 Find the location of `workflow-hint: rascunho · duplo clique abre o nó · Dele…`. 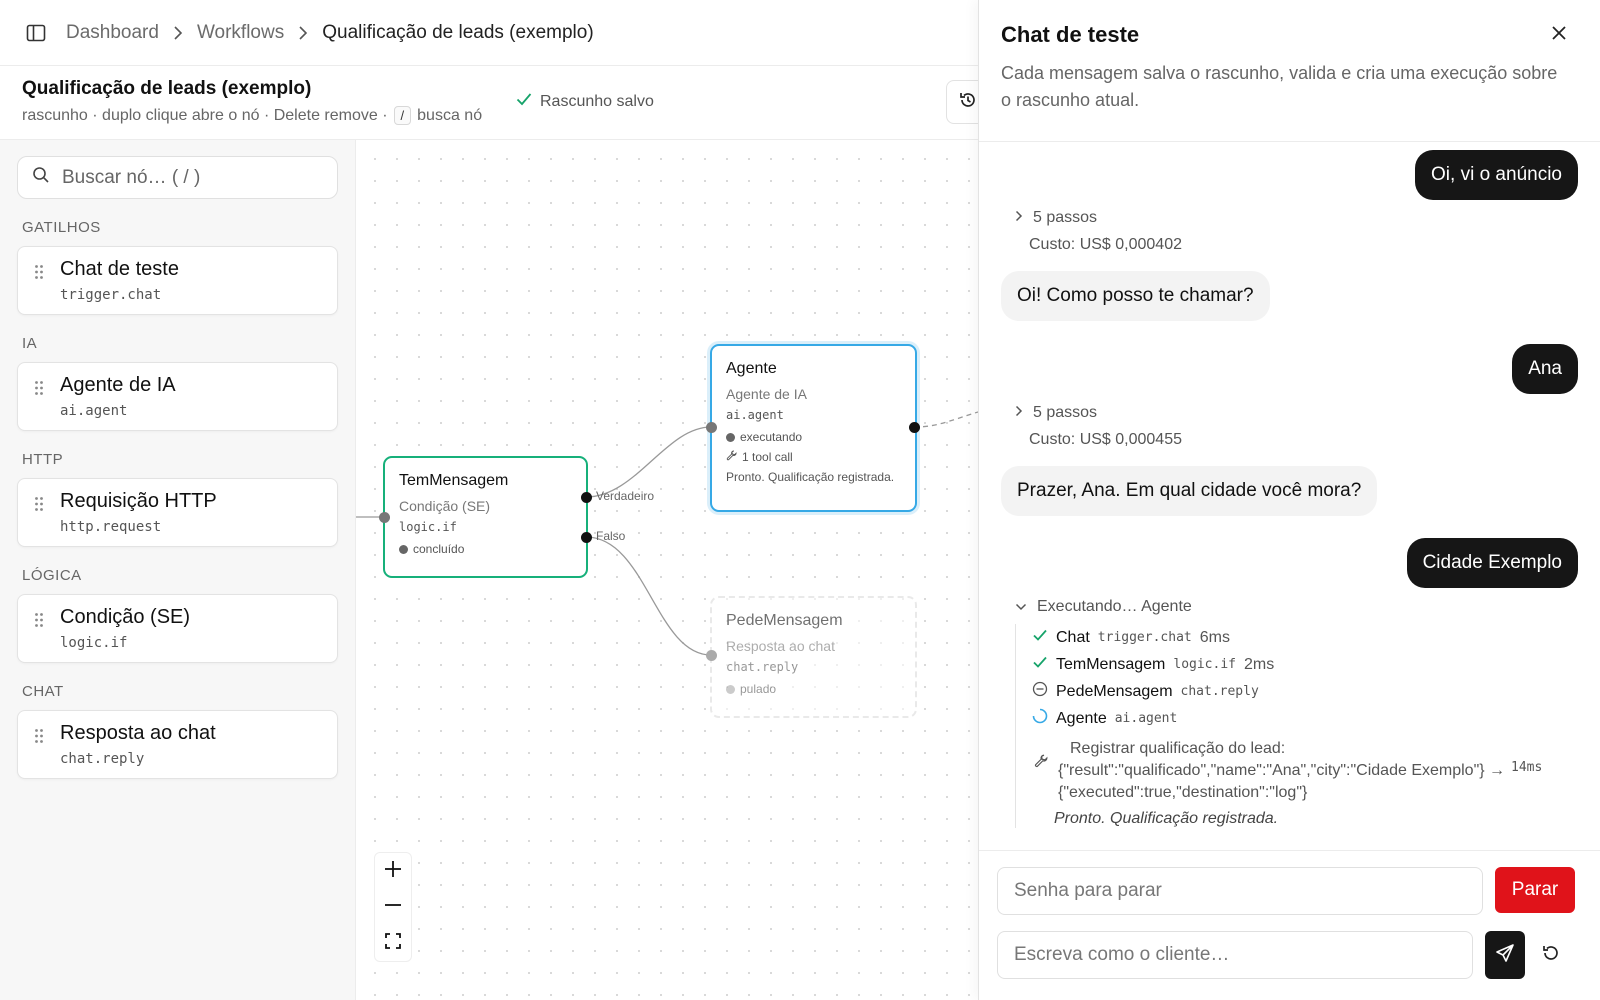

workflow-hint: rascunho · duplo clique abre o nó · Dele… is located at coordinates (489, 115).